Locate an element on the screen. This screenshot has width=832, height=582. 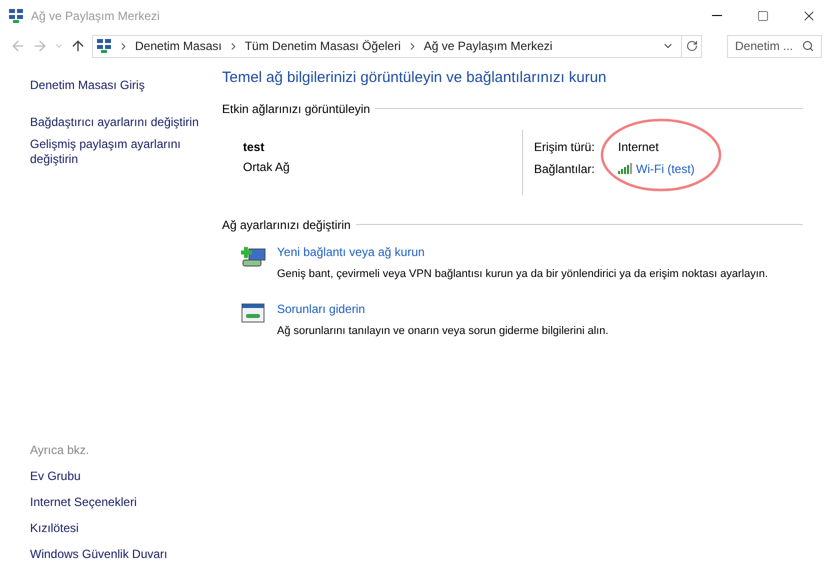
maximize-icon is located at coordinates (763, 16).